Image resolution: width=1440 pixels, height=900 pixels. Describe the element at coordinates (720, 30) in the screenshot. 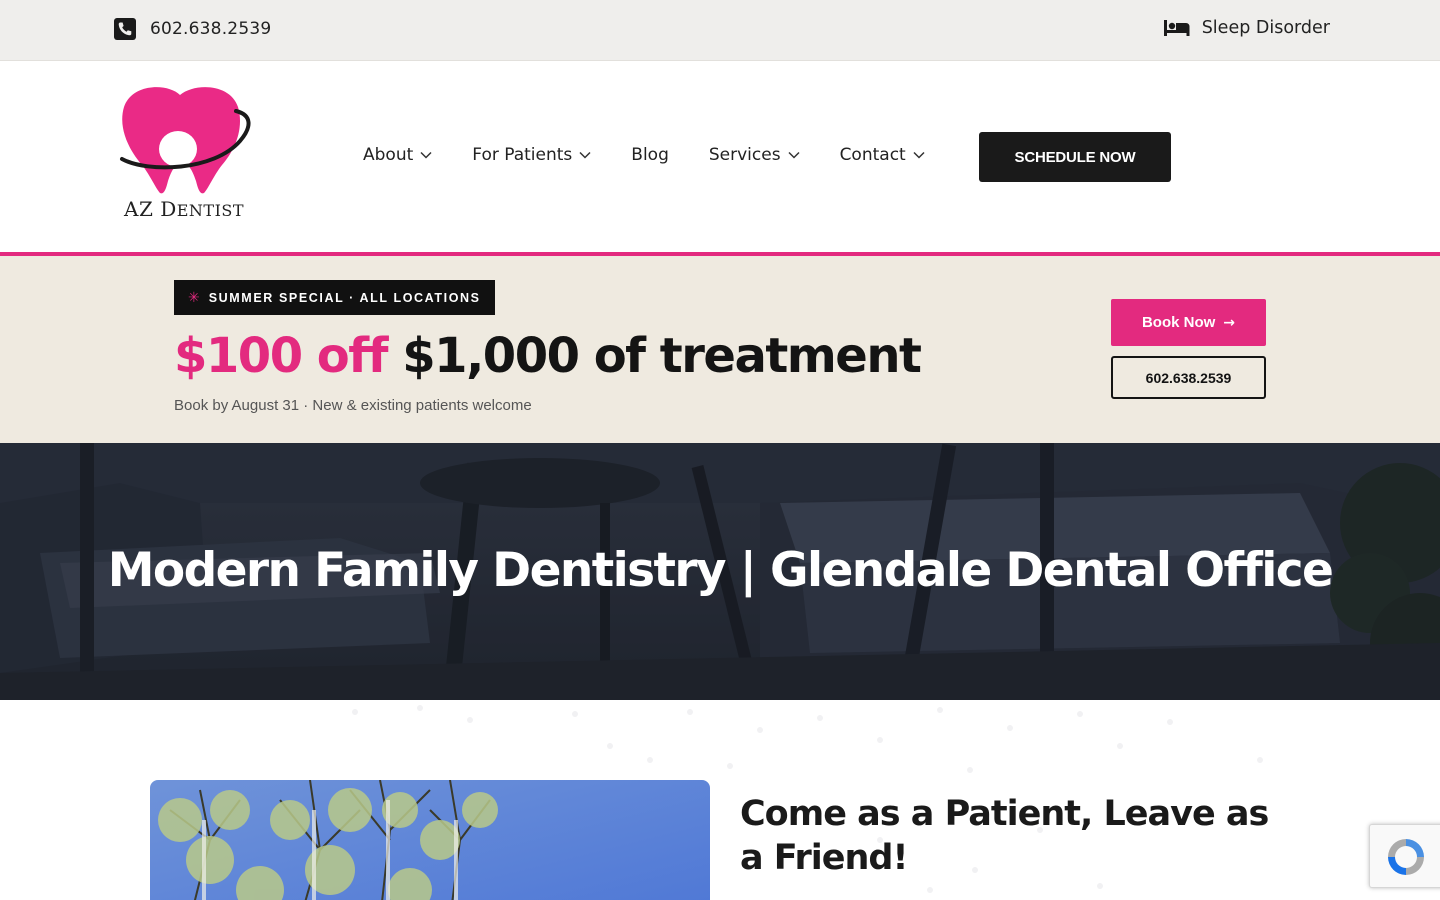

I see `top-utility-bar: 602.638.2539 Sleep Disorder` at that location.